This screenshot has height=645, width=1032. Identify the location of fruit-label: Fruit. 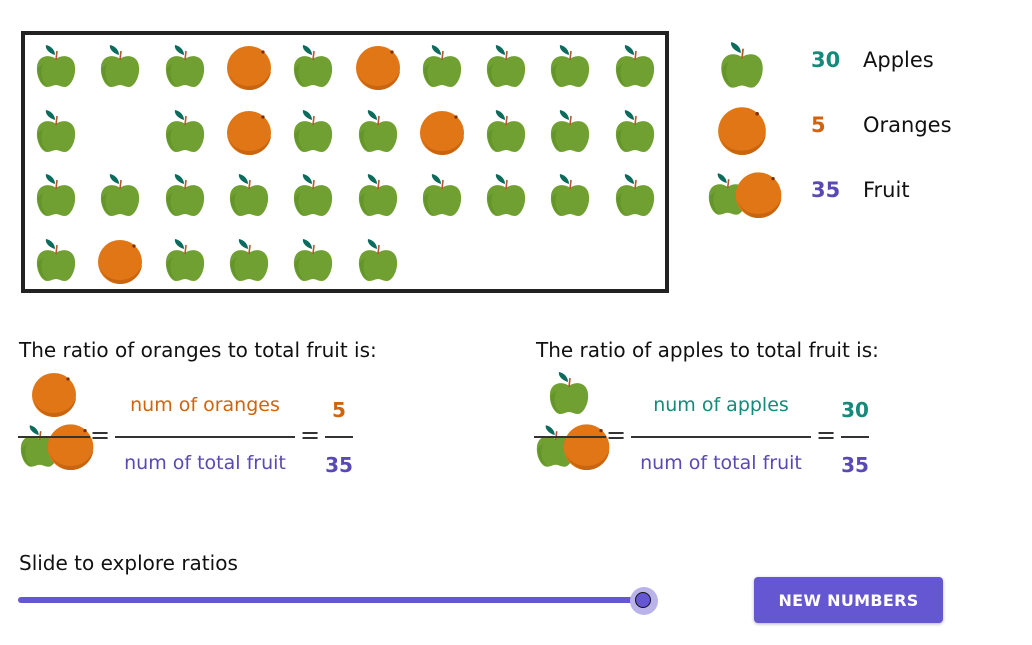
(886, 190).